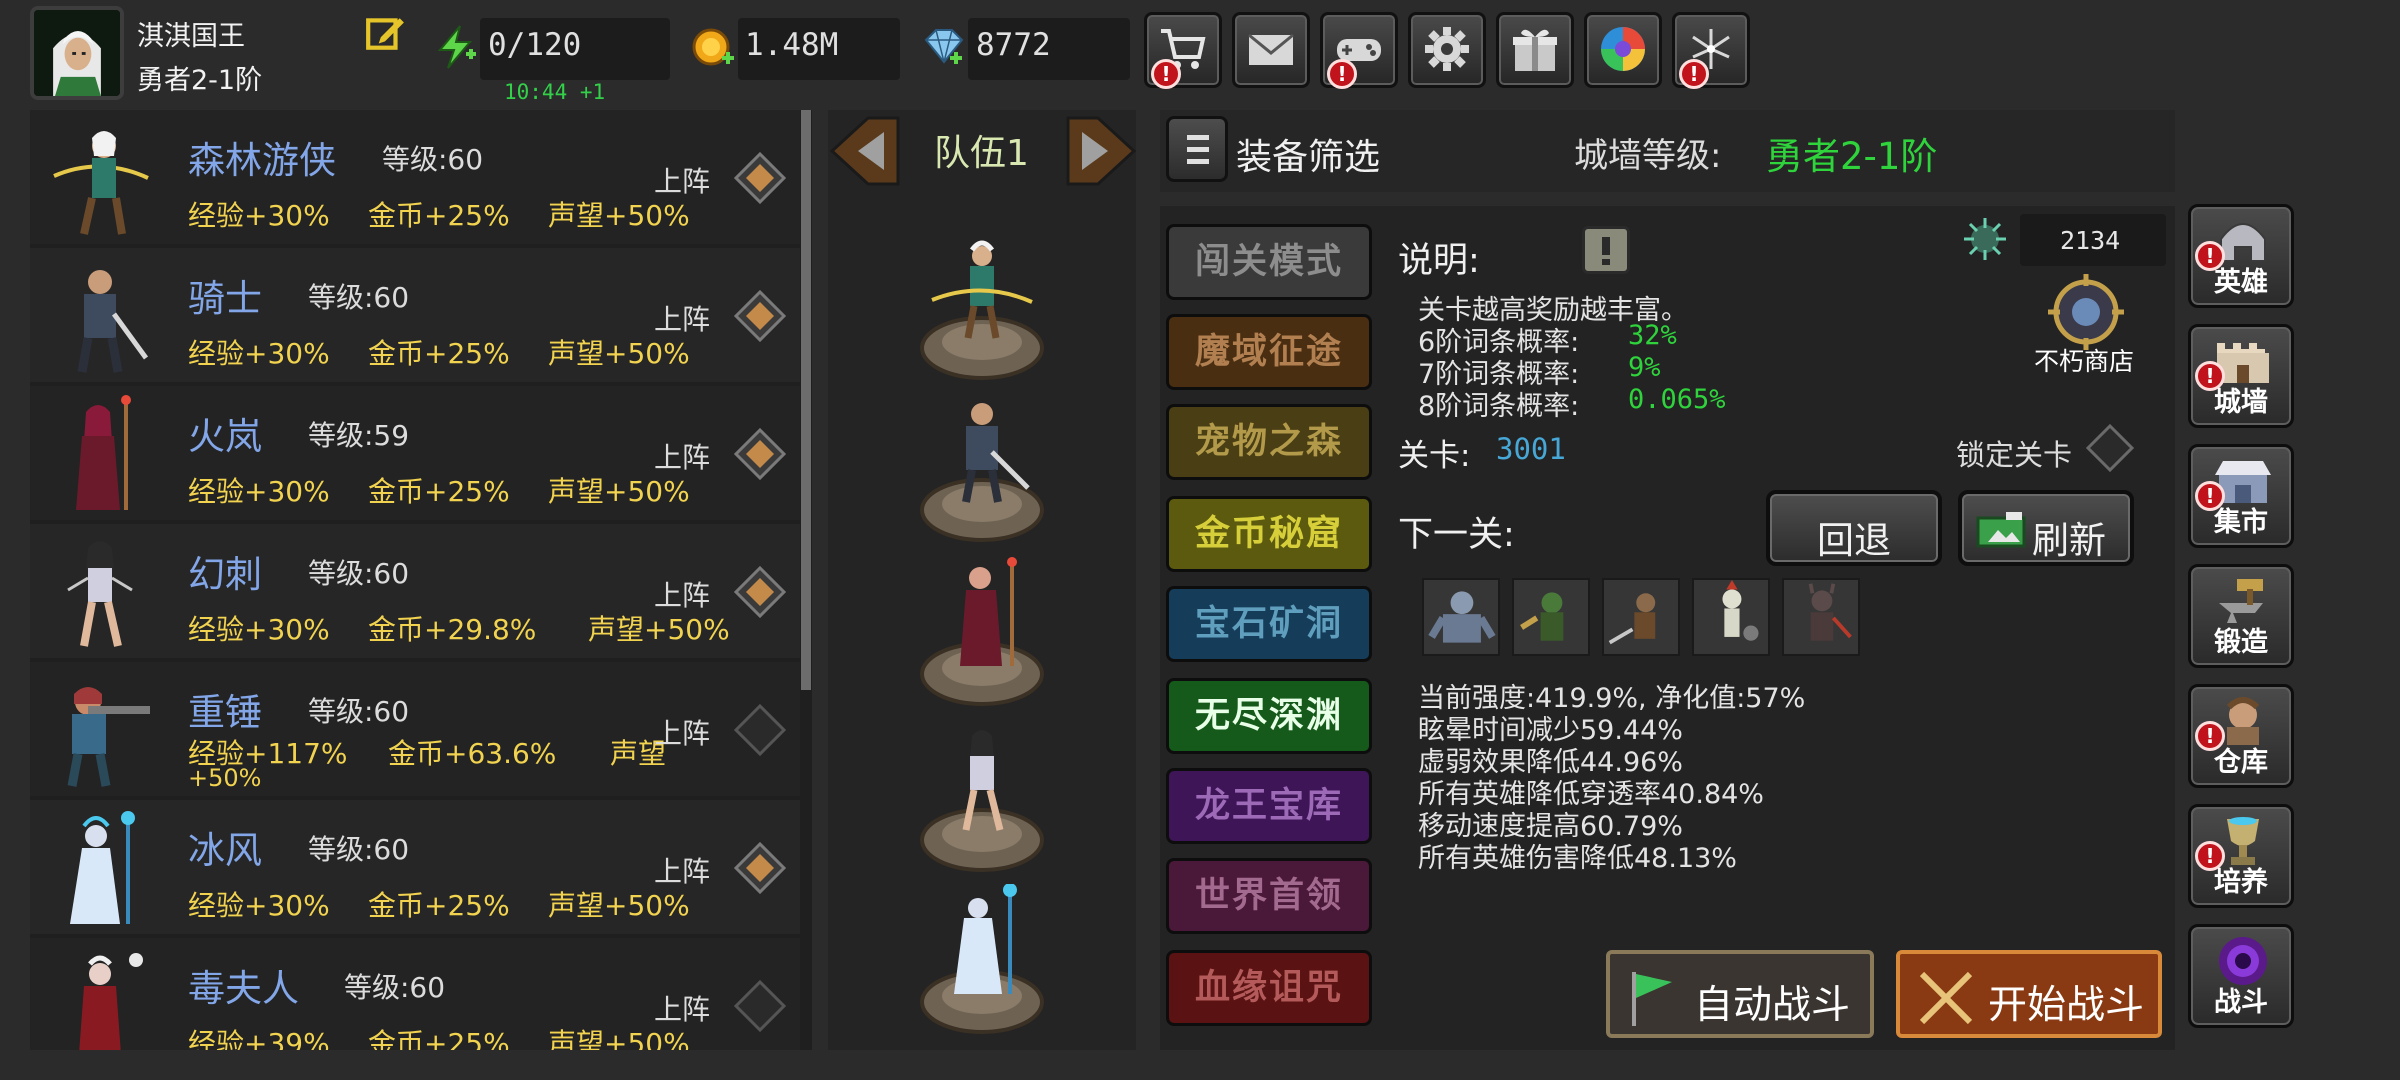 This screenshot has width=2400, height=1080. I want to click on hero-list-scrollbar, so click(806, 400).